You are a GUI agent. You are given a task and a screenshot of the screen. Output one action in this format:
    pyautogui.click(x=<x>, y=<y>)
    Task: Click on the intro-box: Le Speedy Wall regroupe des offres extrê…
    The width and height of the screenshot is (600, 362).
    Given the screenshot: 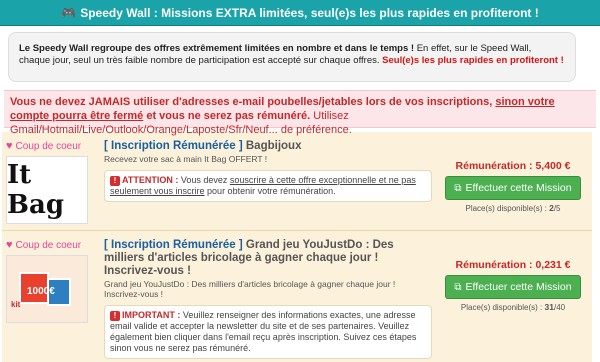 What is the action you would take?
    pyautogui.click(x=292, y=57)
    